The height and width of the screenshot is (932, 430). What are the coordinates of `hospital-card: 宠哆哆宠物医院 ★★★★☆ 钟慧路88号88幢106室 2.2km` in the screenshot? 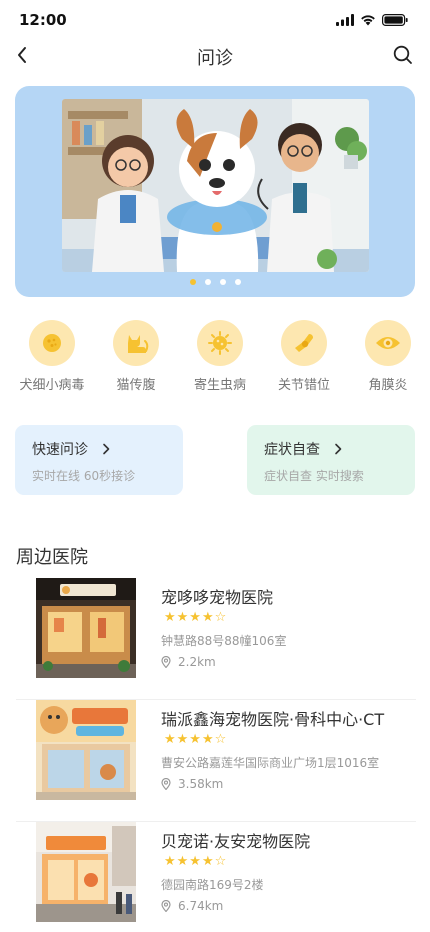 It's located at (216, 639).